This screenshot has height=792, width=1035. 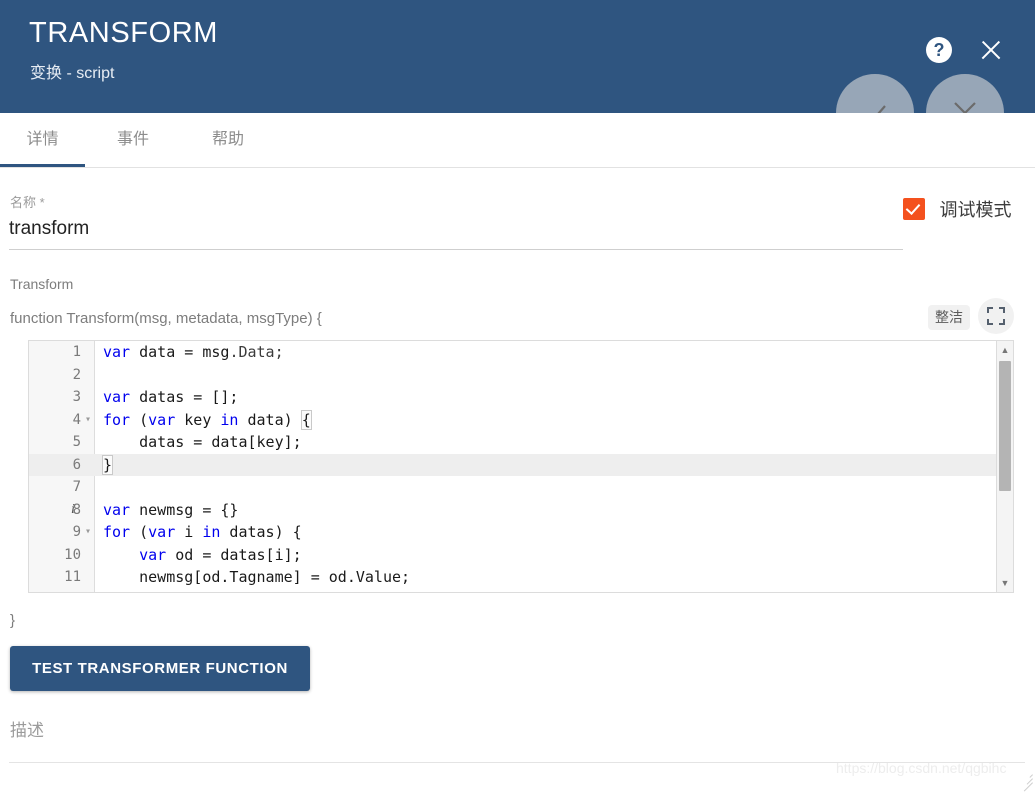 I want to click on code-line: 10 var od = datas[i];, so click(x=521, y=555).